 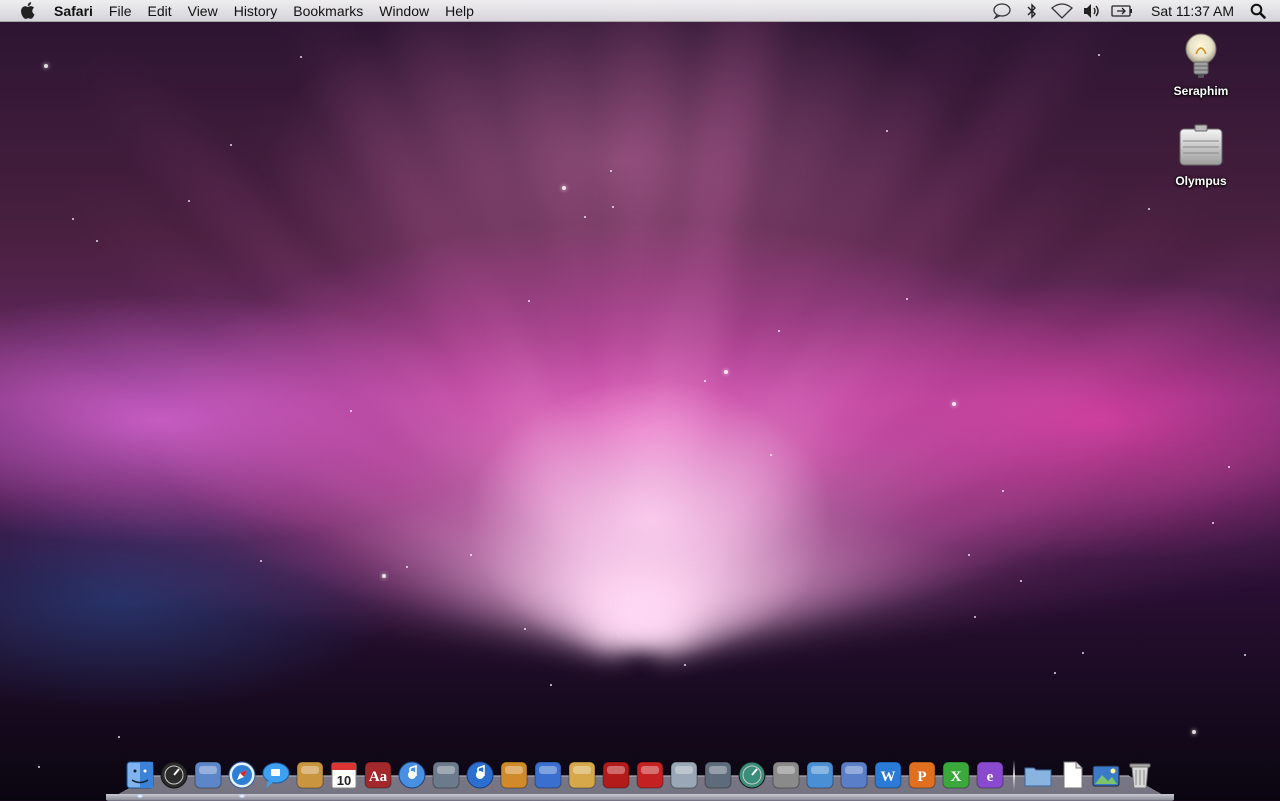 I want to click on dock-item-script, so click(x=820, y=775).